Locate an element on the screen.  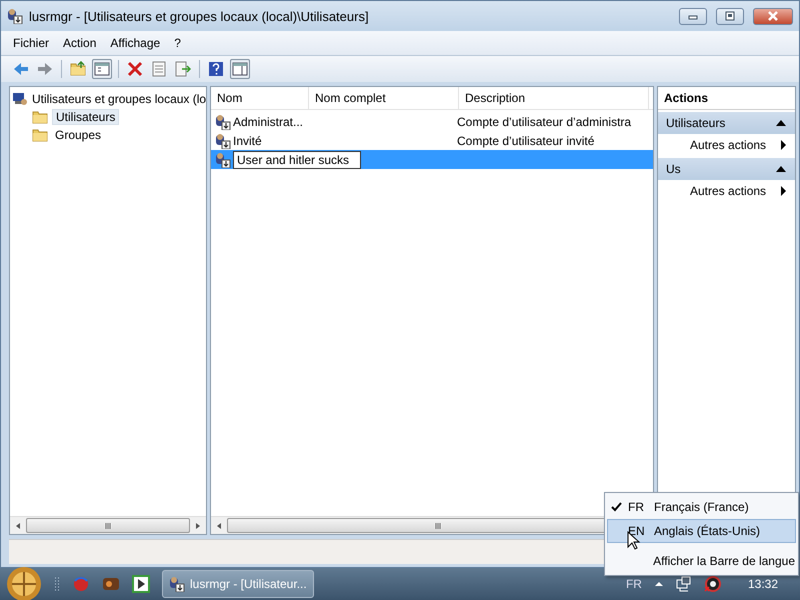
column-header: Description is located at coordinates (554, 98).